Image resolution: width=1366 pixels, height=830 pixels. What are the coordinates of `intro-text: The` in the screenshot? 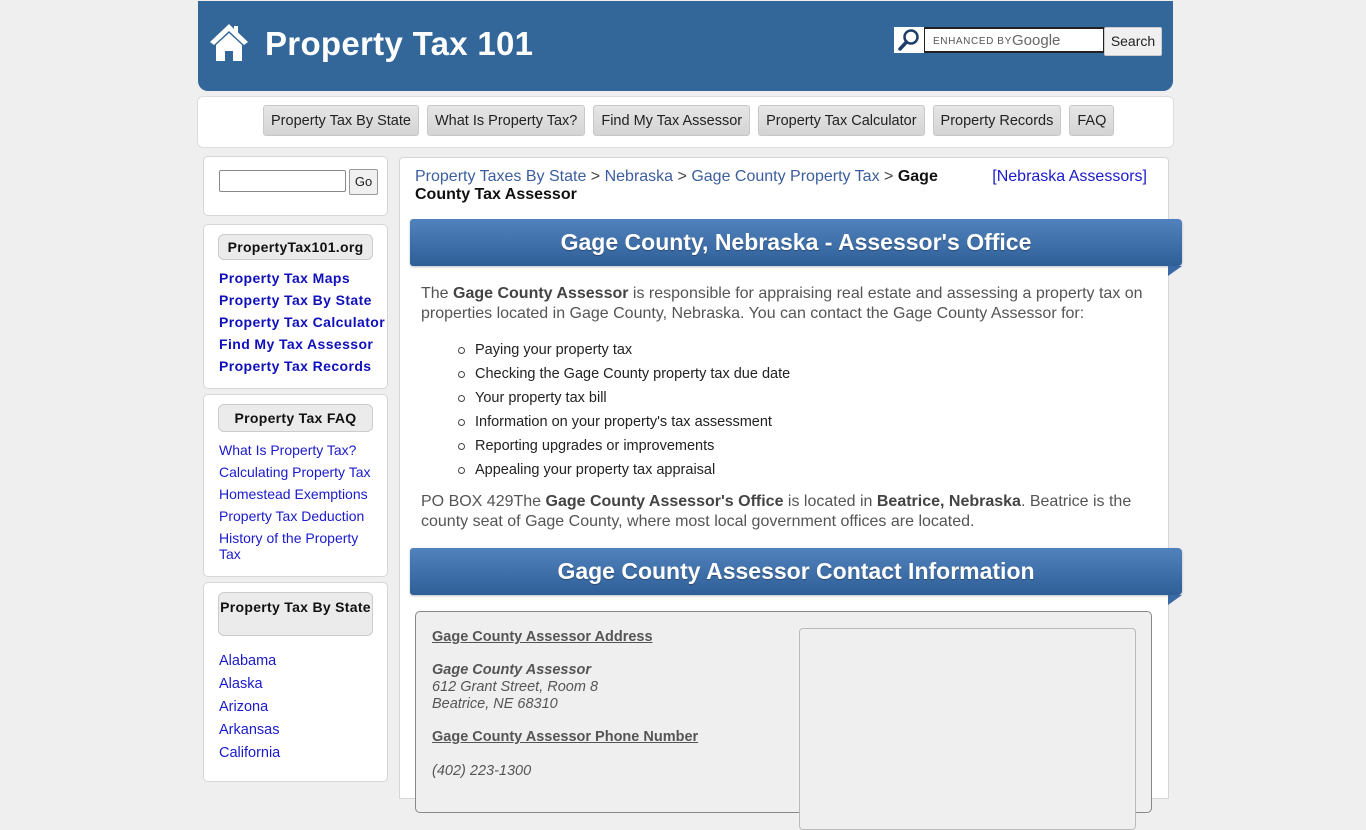 It's located at (437, 293).